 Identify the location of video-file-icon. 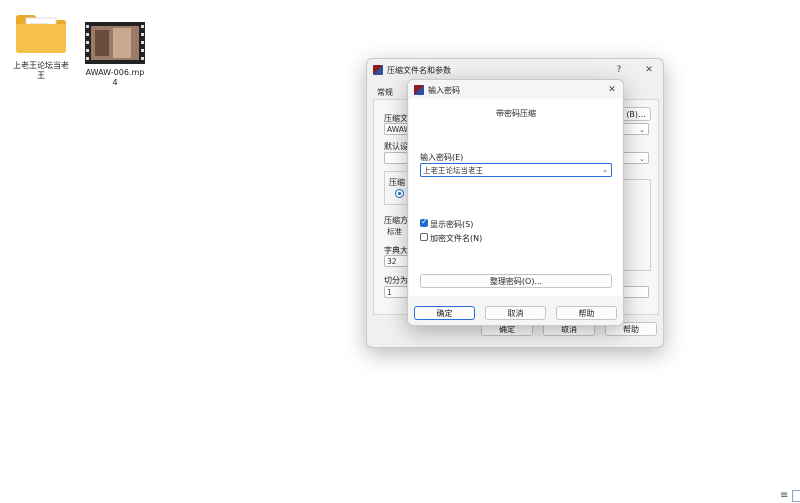
(115, 43).